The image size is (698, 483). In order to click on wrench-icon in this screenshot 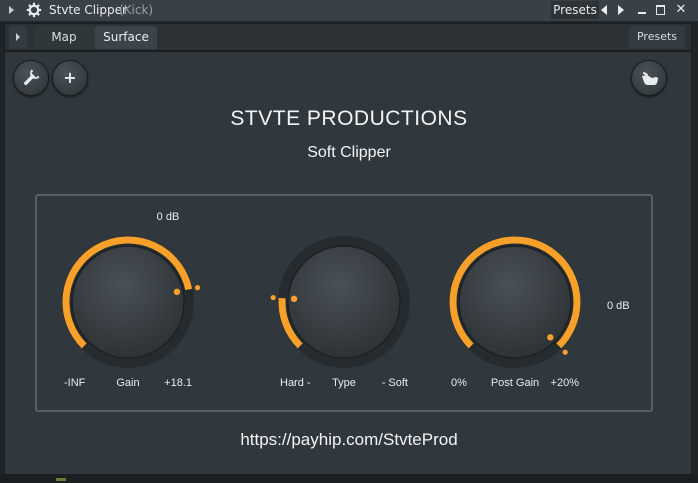, I will do `click(31, 77)`.